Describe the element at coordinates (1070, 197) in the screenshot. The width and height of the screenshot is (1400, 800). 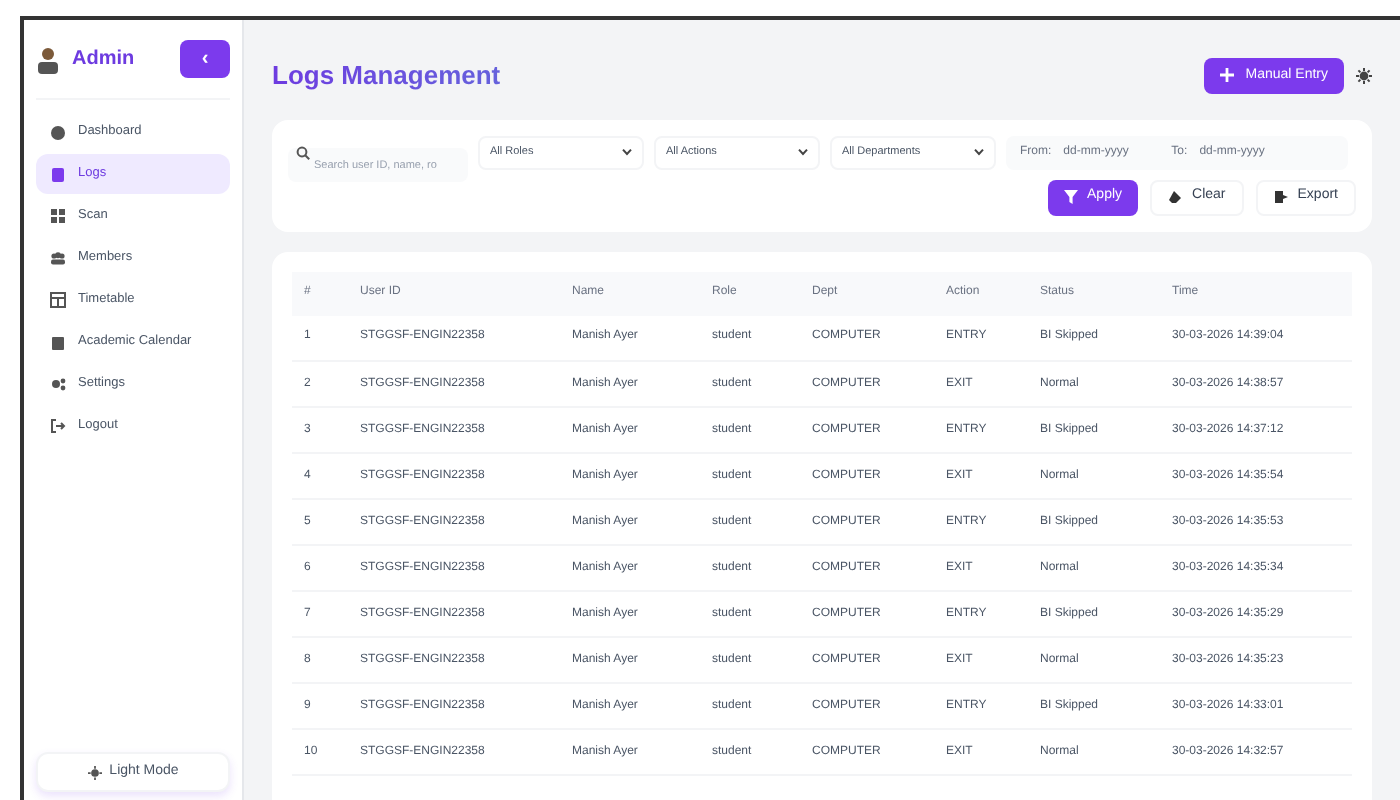
I see `filter-icon` at that location.